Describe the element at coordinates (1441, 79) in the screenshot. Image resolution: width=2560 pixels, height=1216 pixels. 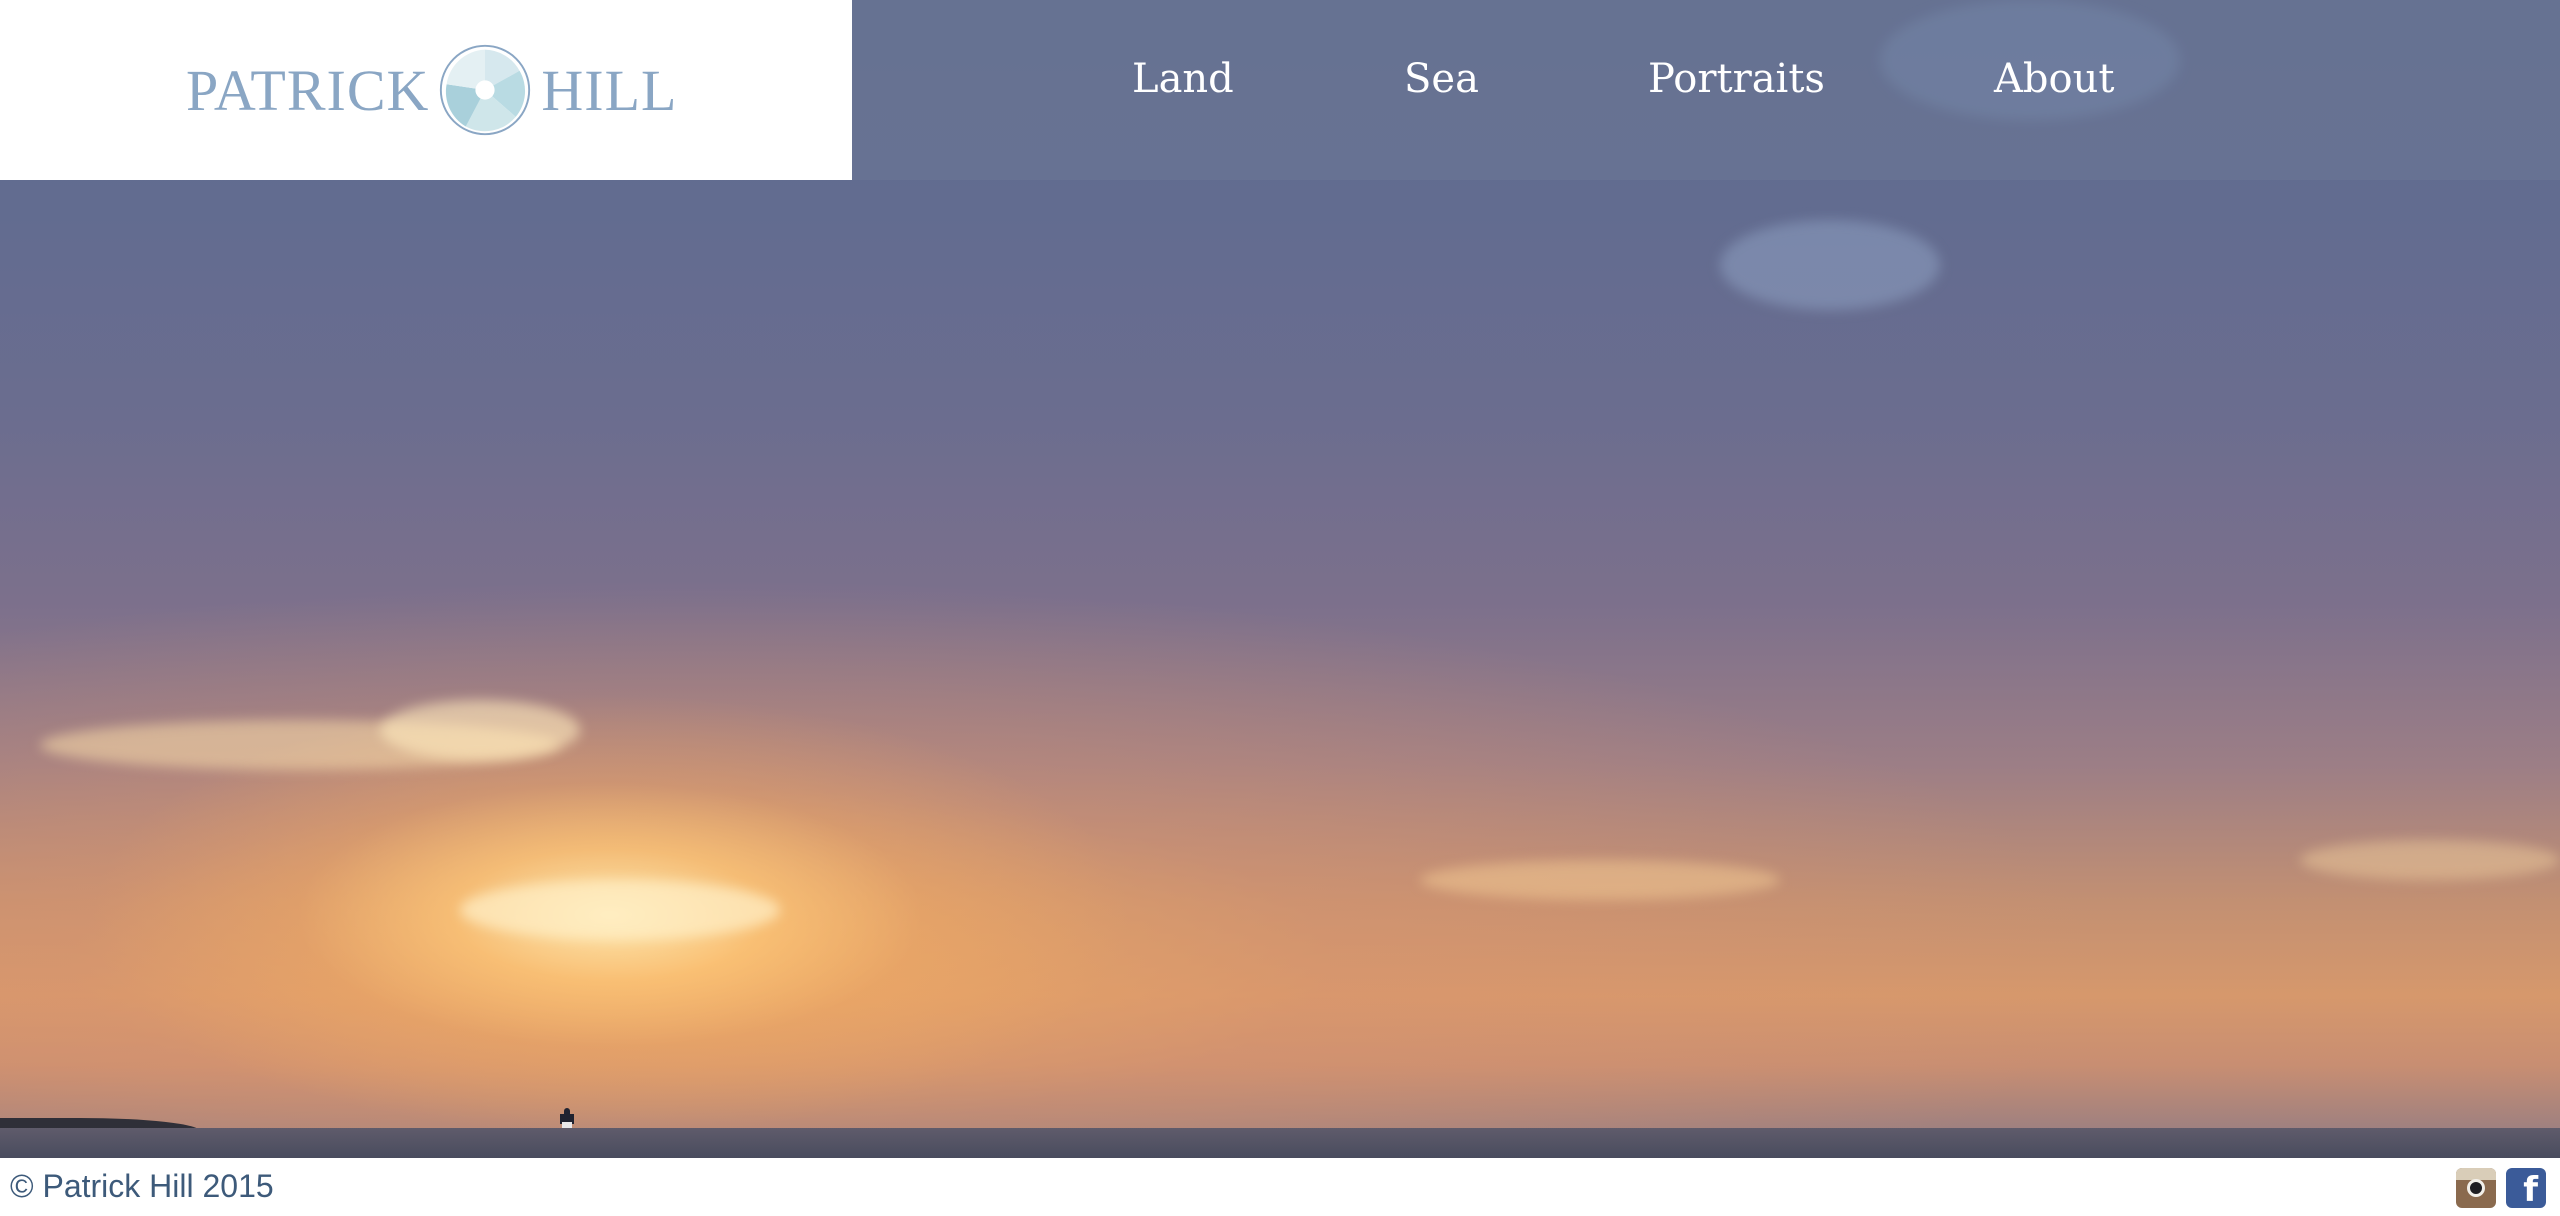
I see `nav-item-sea: Sea` at that location.